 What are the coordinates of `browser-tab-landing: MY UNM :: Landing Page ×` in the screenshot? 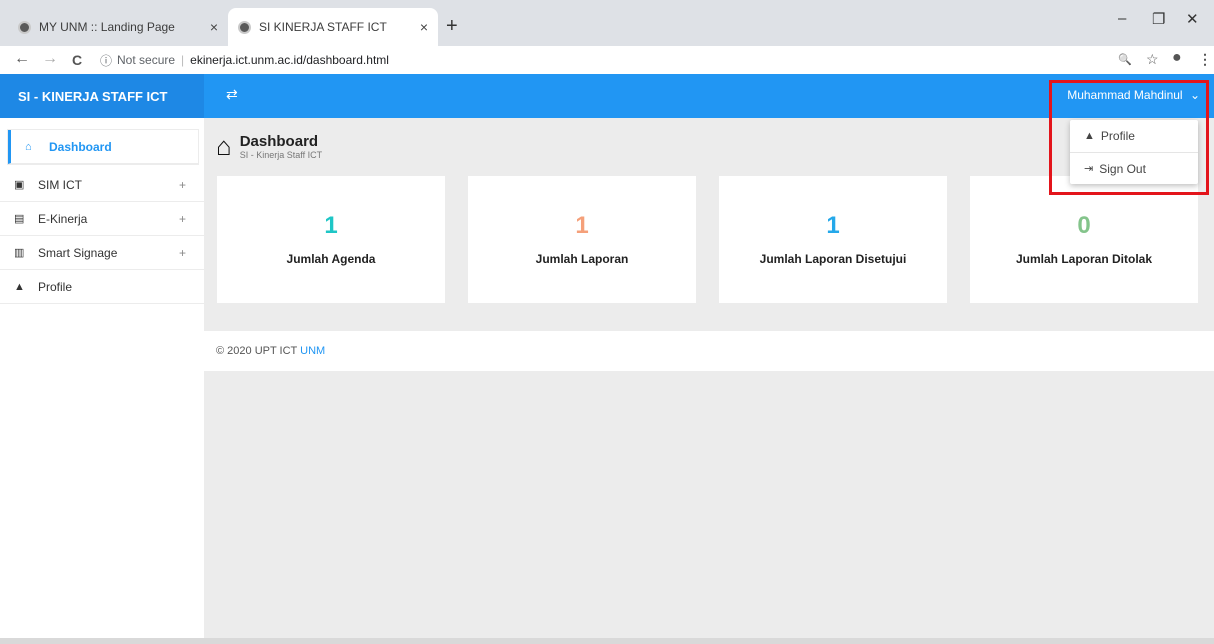 It's located at (118, 27).